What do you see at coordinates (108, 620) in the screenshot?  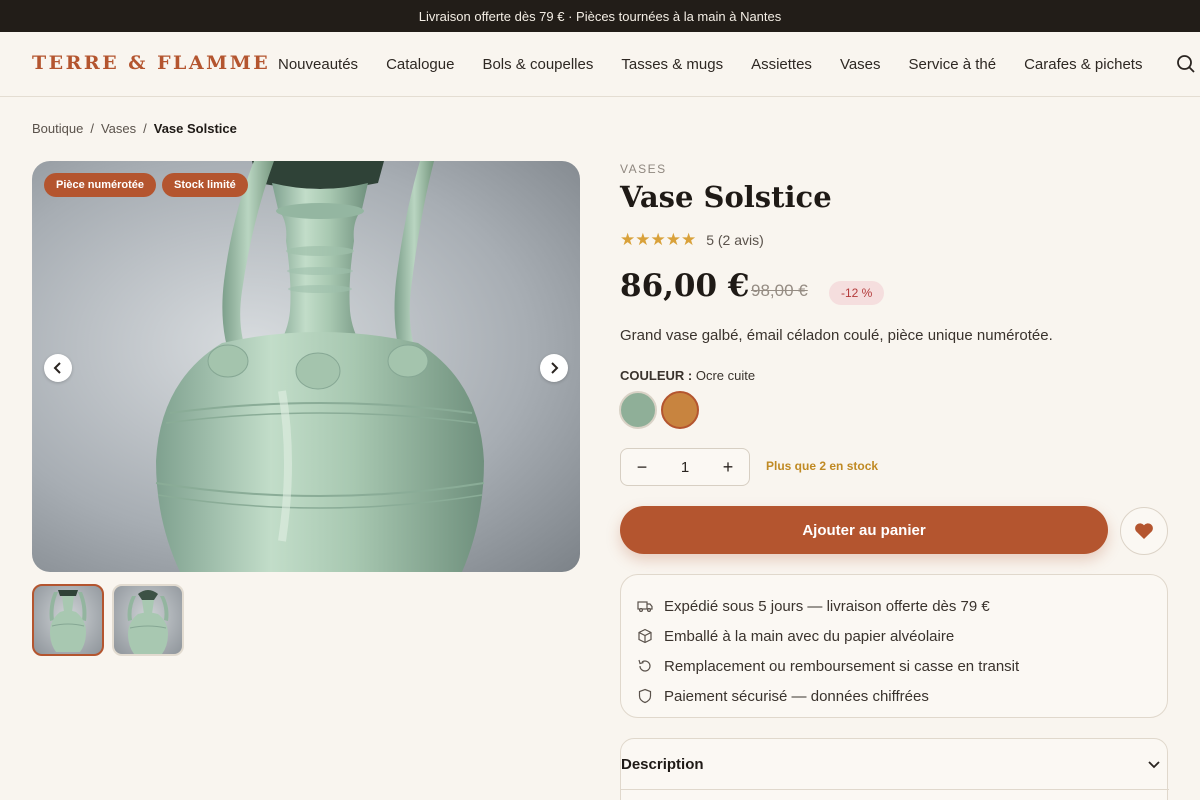 I see `thumbnail-list` at bounding box center [108, 620].